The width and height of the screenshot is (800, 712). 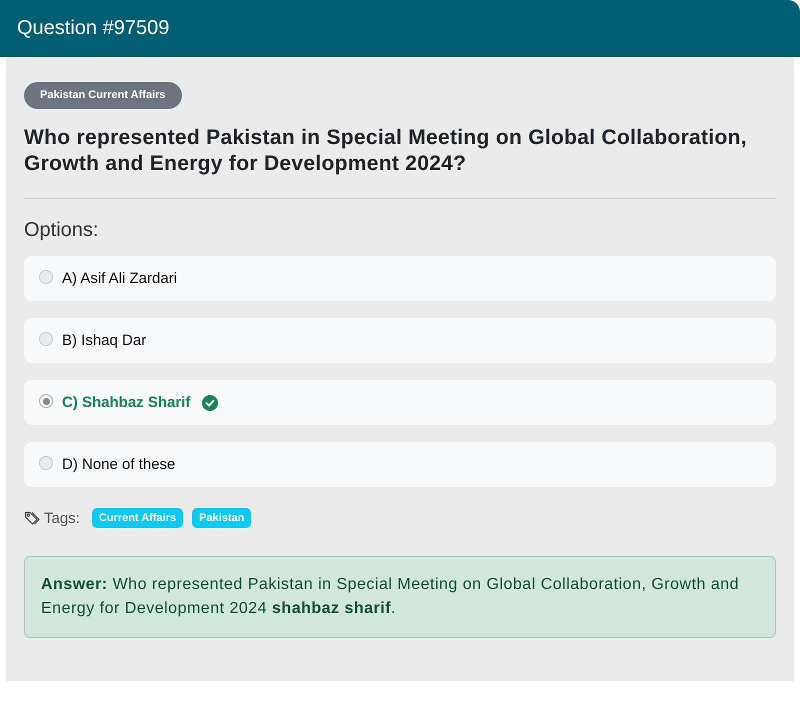 What do you see at coordinates (386, 151) in the screenshot?
I see `question-text: Who represented Pakistan in Special Meeting on Global Collaboration, Growth and Energy for Development 2024?` at bounding box center [386, 151].